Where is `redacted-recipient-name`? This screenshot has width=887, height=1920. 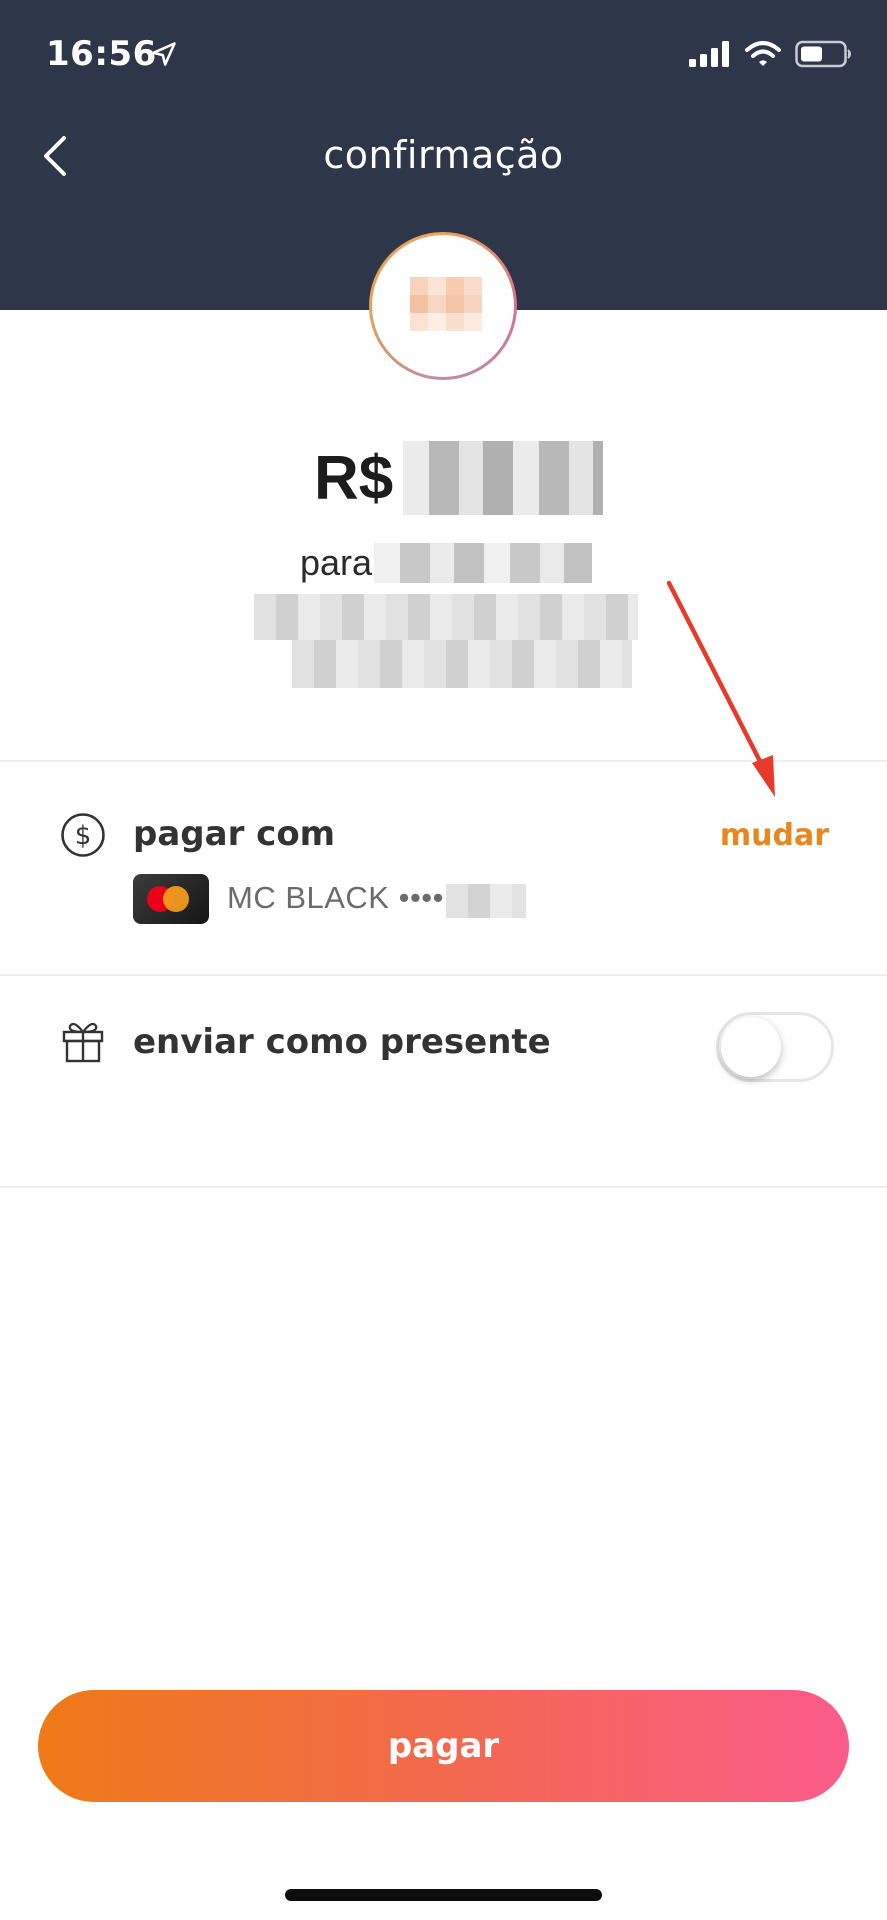 redacted-recipient-name is located at coordinates (483, 563).